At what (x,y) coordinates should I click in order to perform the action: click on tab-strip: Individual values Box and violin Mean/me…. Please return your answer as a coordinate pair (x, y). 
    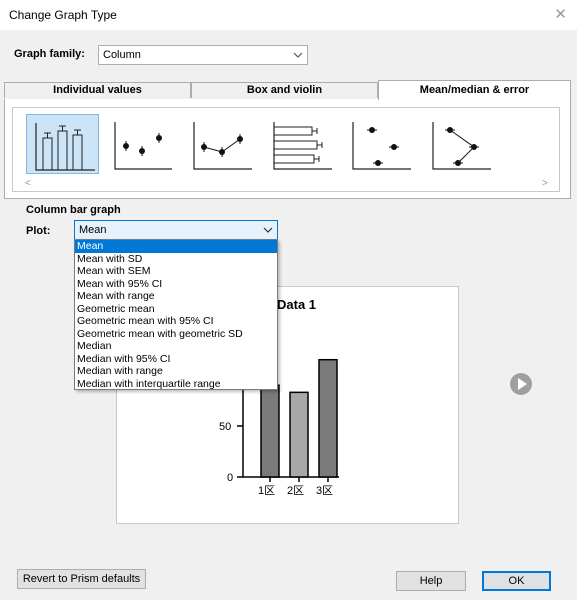
    Looking at the image, I should click on (287, 90).